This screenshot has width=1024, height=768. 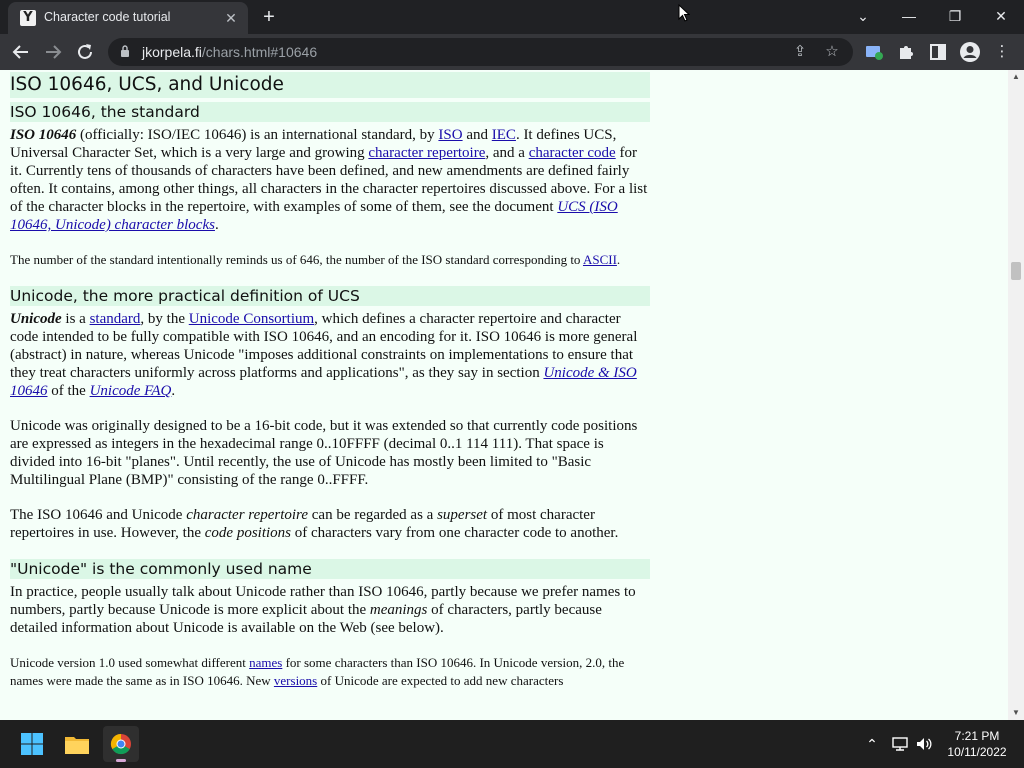 What do you see at coordinates (330, 112) in the screenshot?
I see `heading-iso10646-standard: ISO 10646, the standard` at bounding box center [330, 112].